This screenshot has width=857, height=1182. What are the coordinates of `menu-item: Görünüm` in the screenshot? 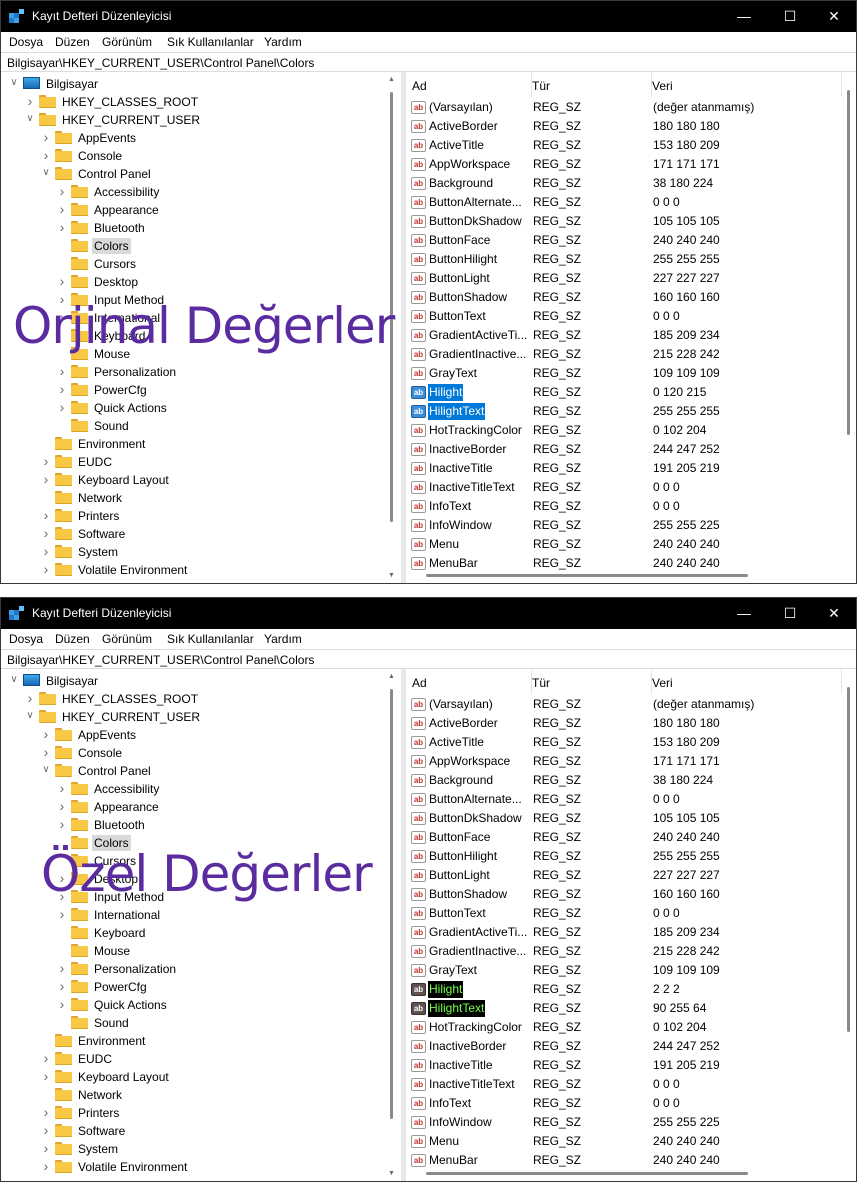 It's located at (127, 42).